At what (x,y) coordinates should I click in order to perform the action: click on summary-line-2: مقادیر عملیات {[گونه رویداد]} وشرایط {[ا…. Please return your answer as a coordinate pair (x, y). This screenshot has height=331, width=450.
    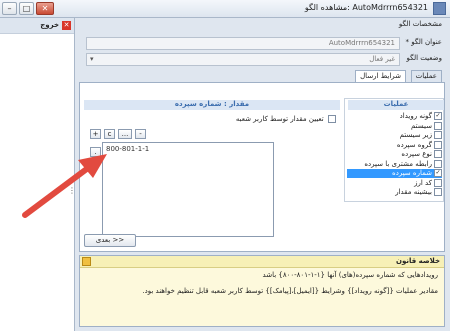
    Looking at the image, I should click on (290, 291).